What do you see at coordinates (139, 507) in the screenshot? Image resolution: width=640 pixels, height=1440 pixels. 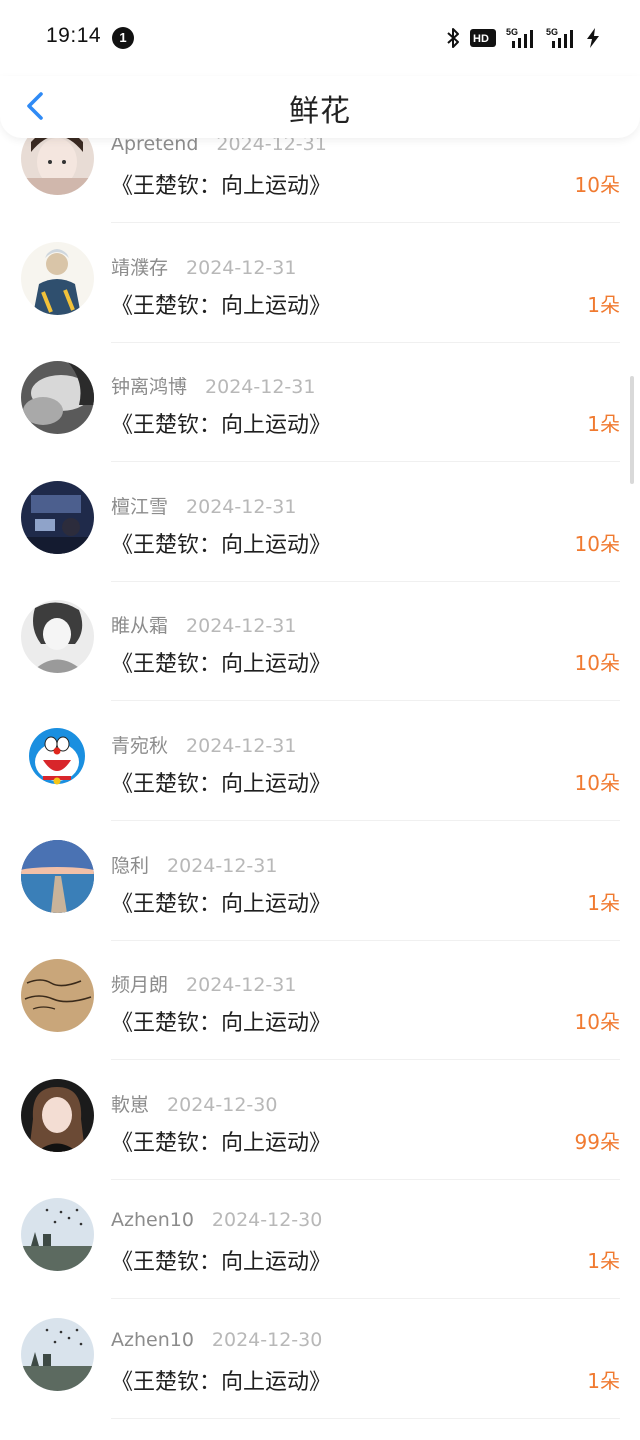 I see `nickname: 檀江雪` at bounding box center [139, 507].